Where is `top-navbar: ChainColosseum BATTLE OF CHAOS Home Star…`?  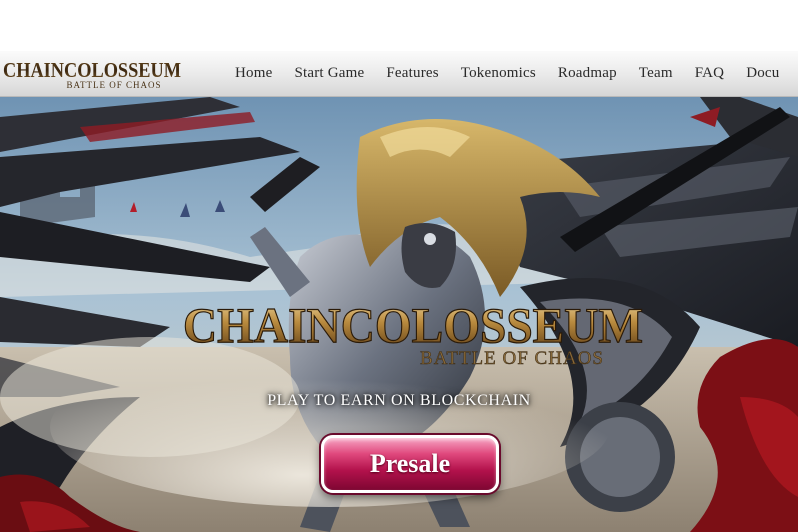 top-navbar: ChainColosseum BATTLE OF CHAOS Home Star… is located at coordinates (399, 74).